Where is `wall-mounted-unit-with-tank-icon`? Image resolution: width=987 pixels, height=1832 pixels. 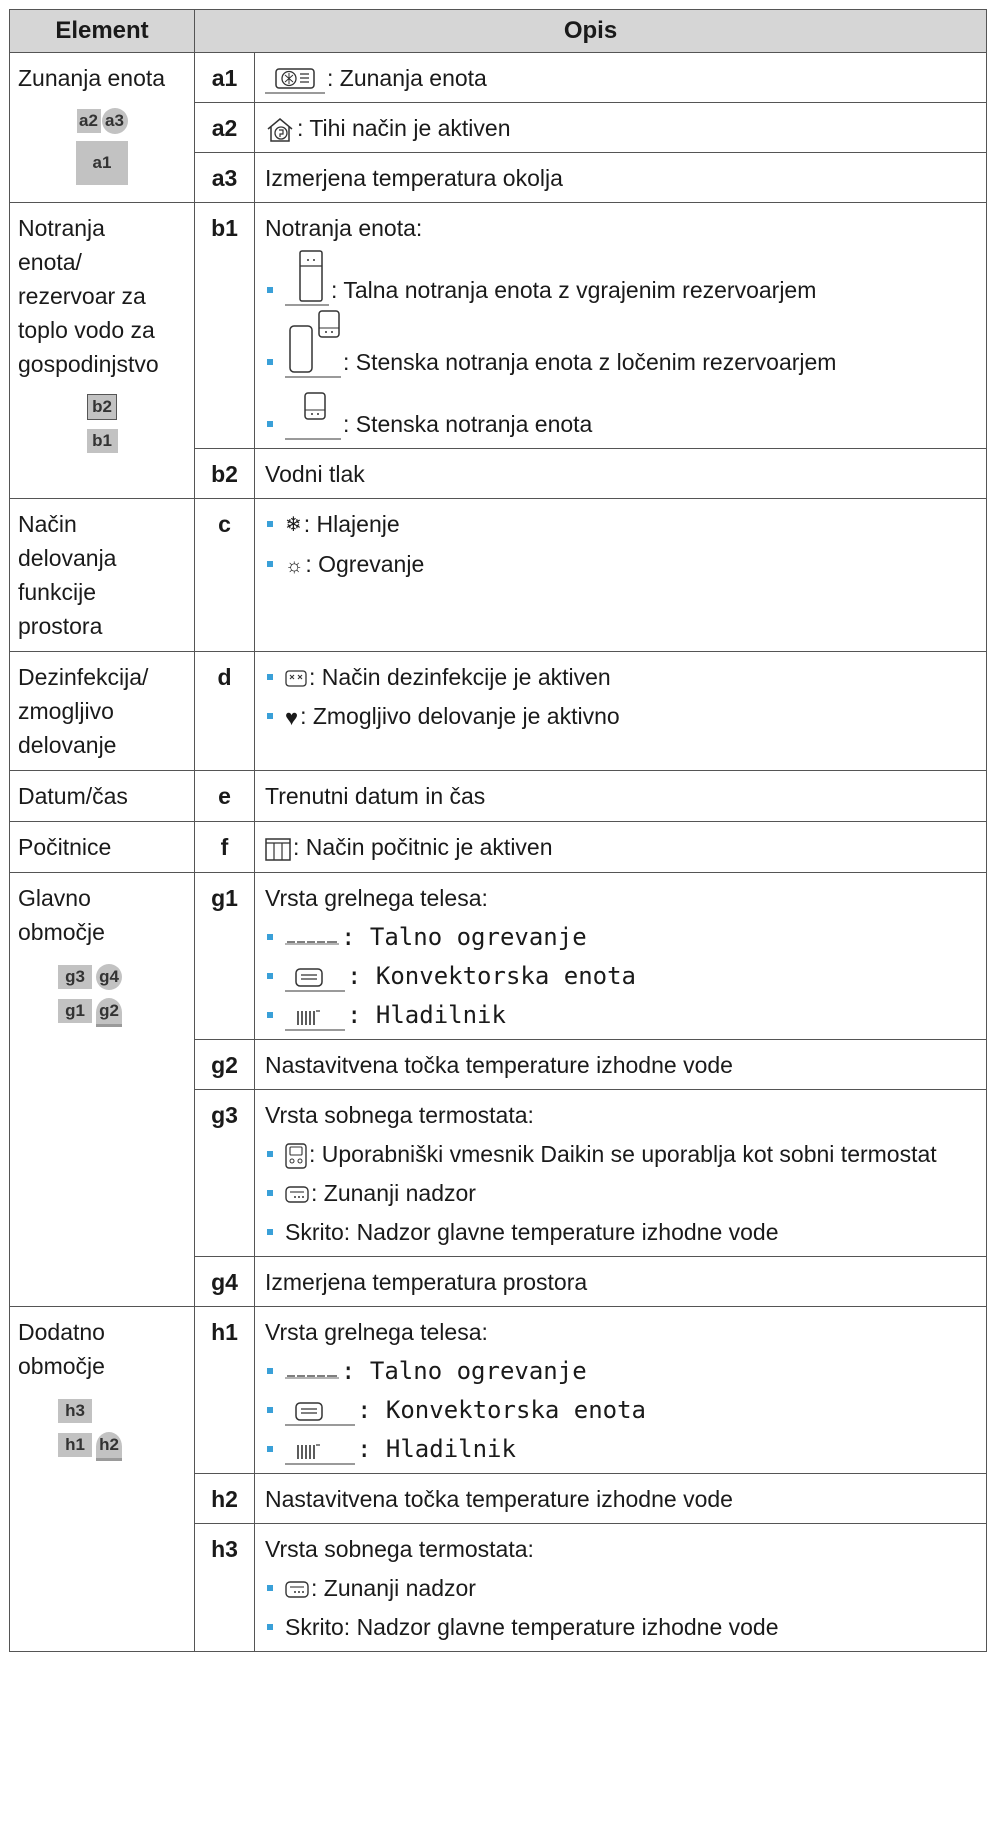
wall-mounted-unit-with-tank-icon is located at coordinates (313, 344).